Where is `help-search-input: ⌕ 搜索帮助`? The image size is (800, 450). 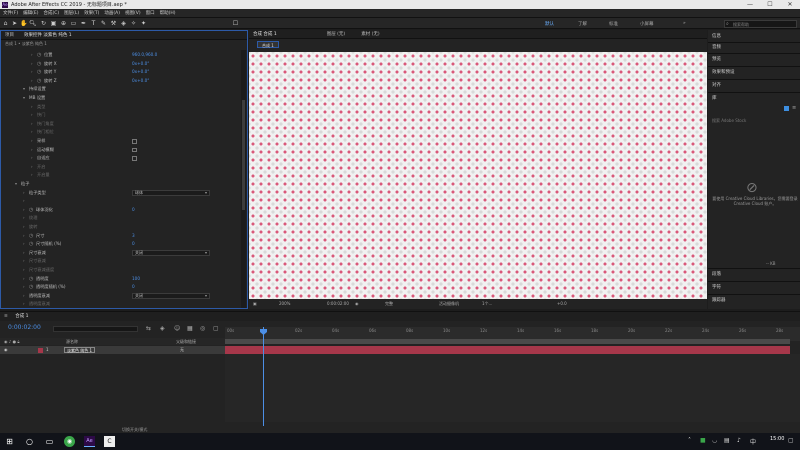
help-search-input: ⌕ 搜索帮助 is located at coordinates (760, 24).